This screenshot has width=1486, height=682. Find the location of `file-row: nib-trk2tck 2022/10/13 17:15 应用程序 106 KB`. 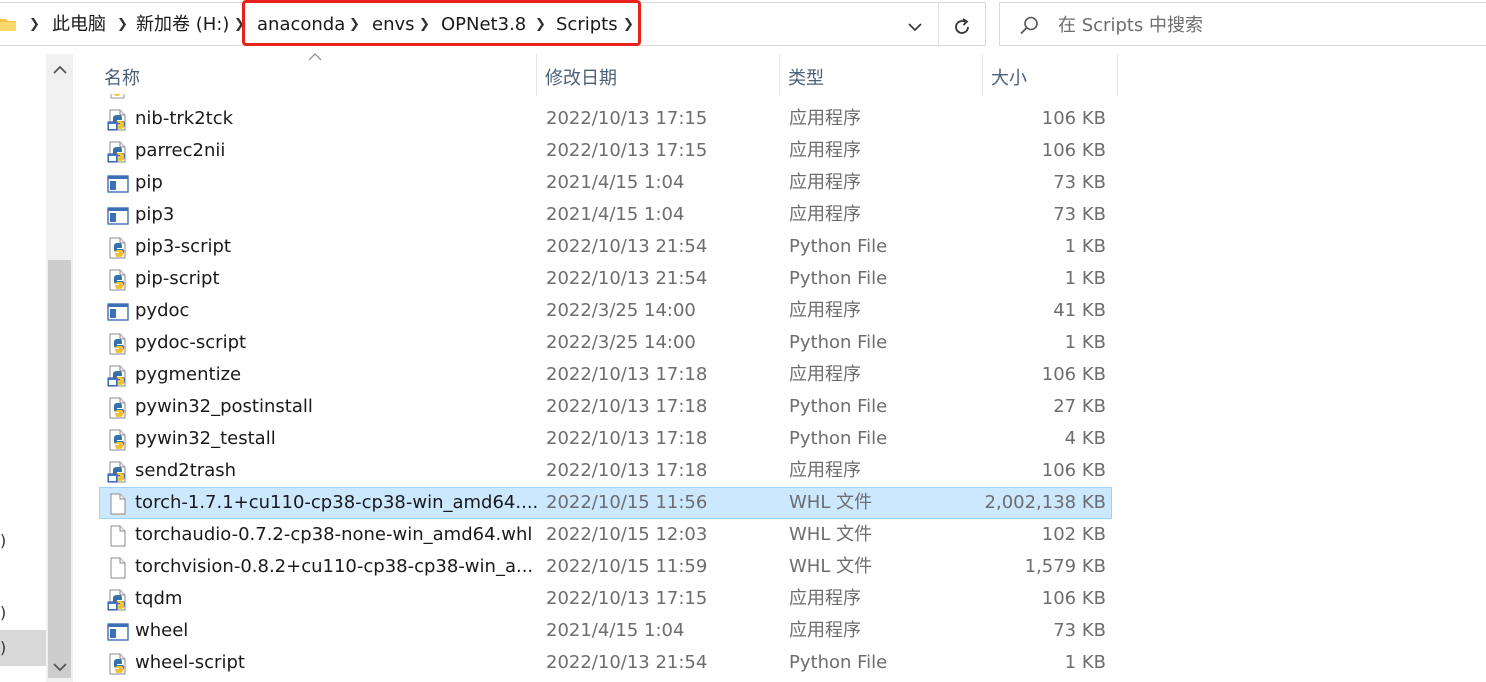

file-row: nib-trk2tck 2022/10/13 17:15 应用程序 106 KB is located at coordinates (605, 119).